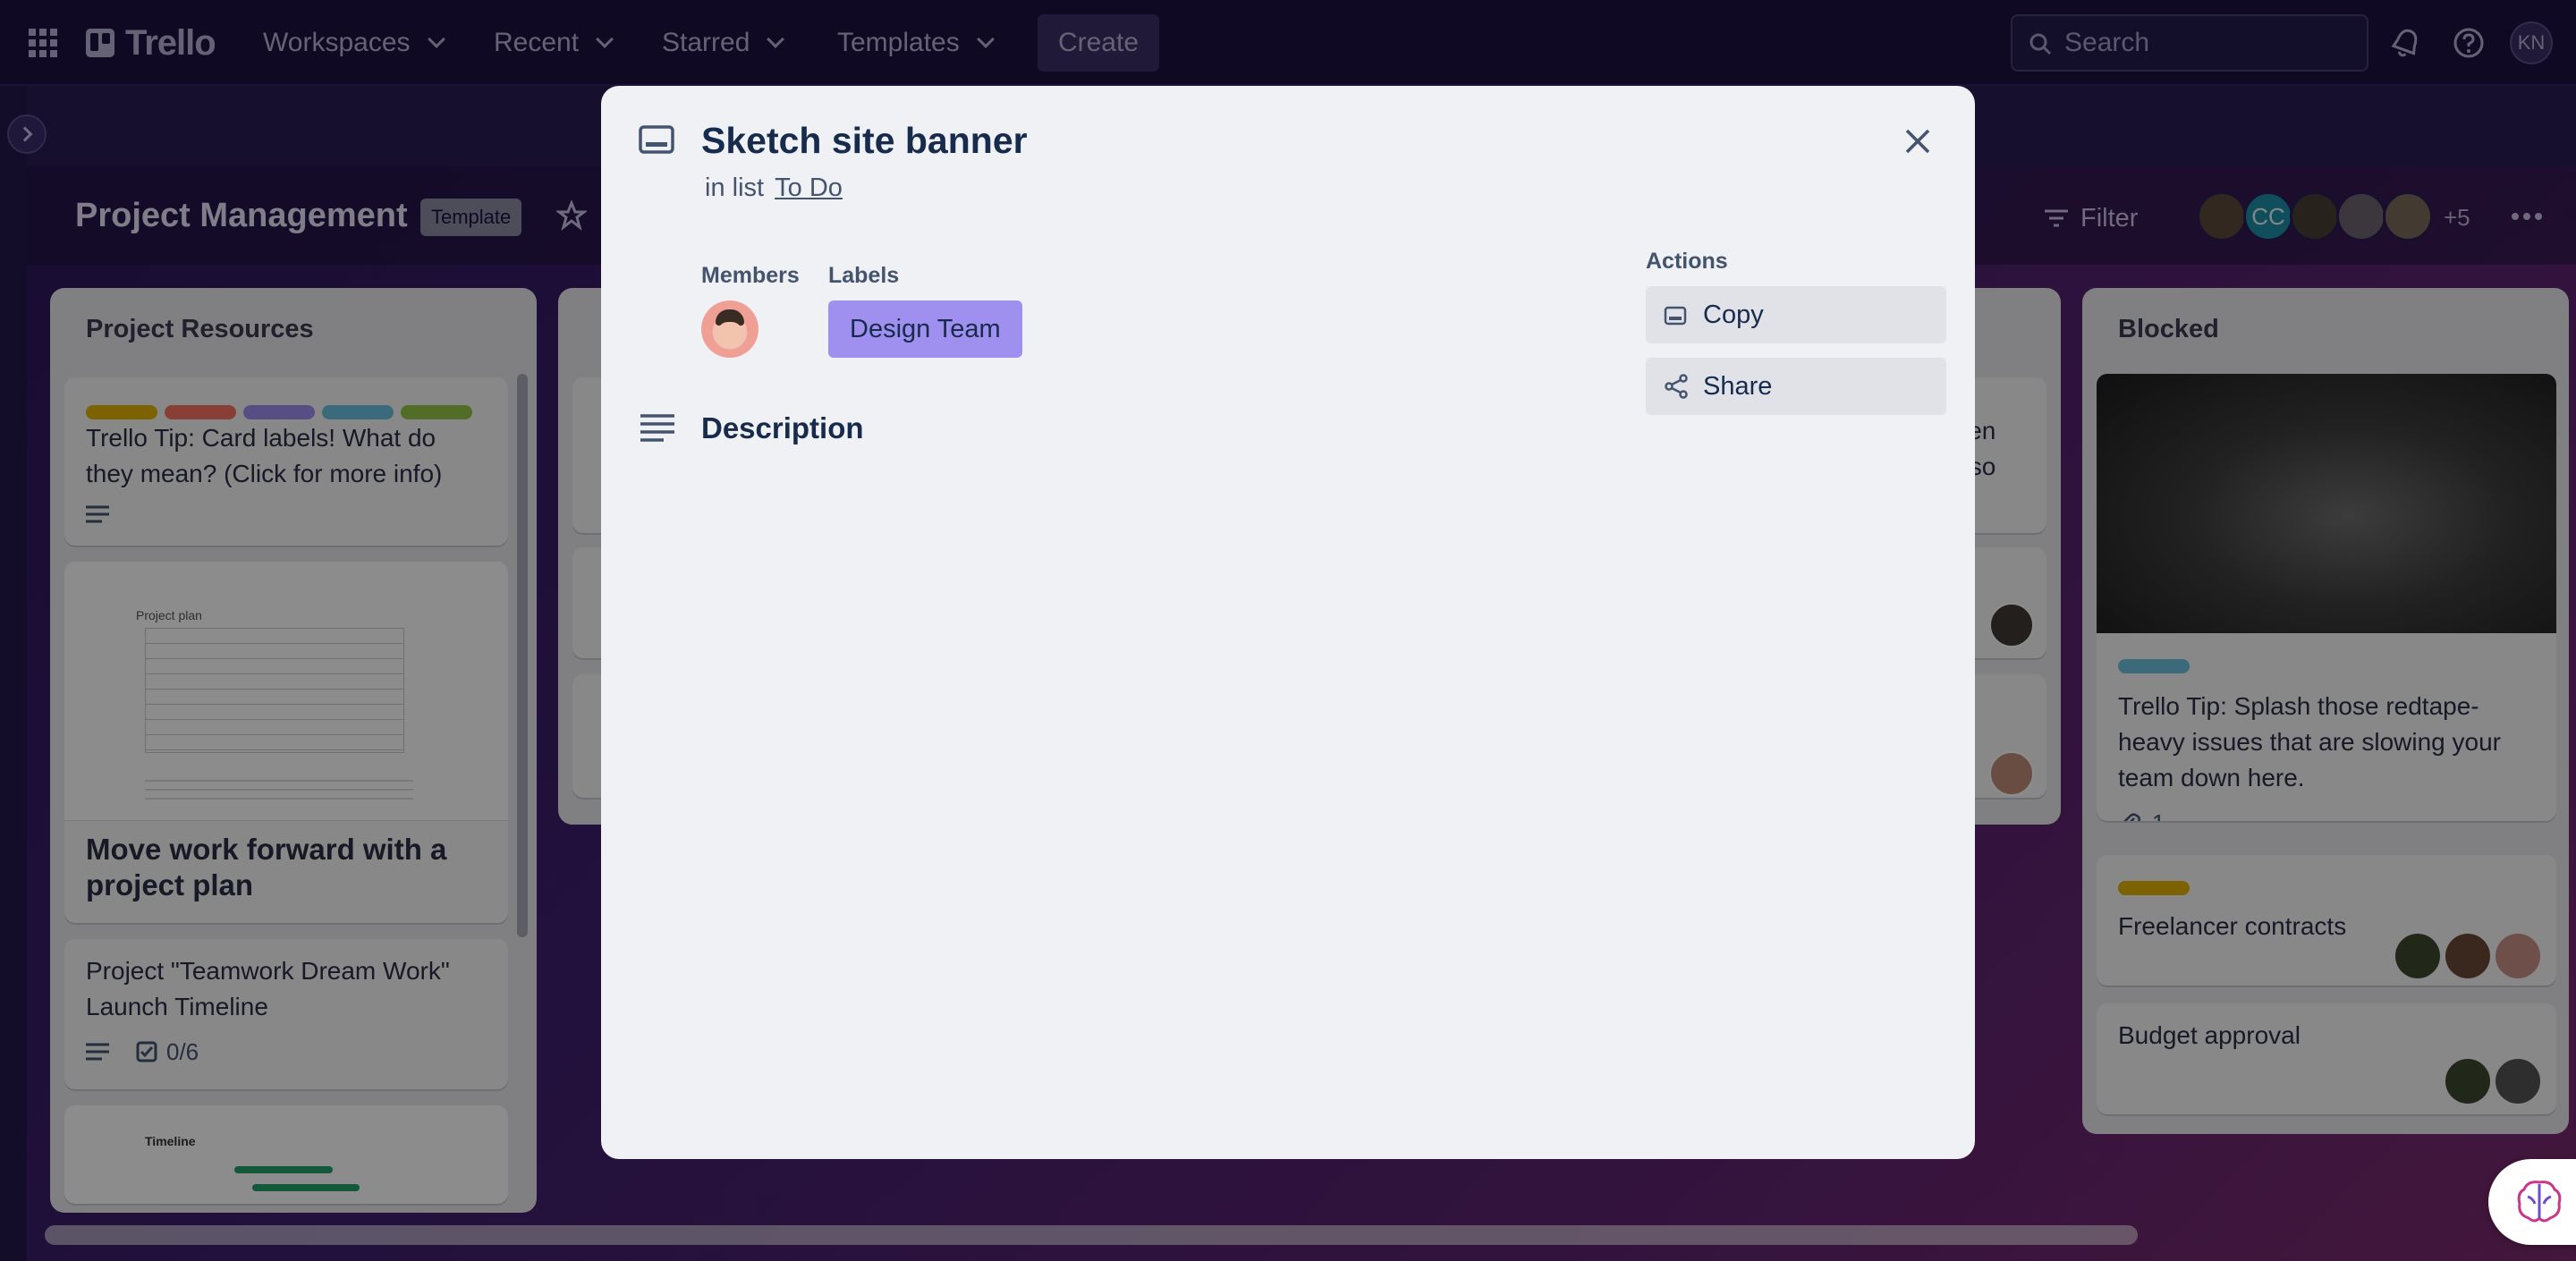 This screenshot has width=2576, height=1261. I want to click on in-list-info: in list To Do, so click(774, 188).